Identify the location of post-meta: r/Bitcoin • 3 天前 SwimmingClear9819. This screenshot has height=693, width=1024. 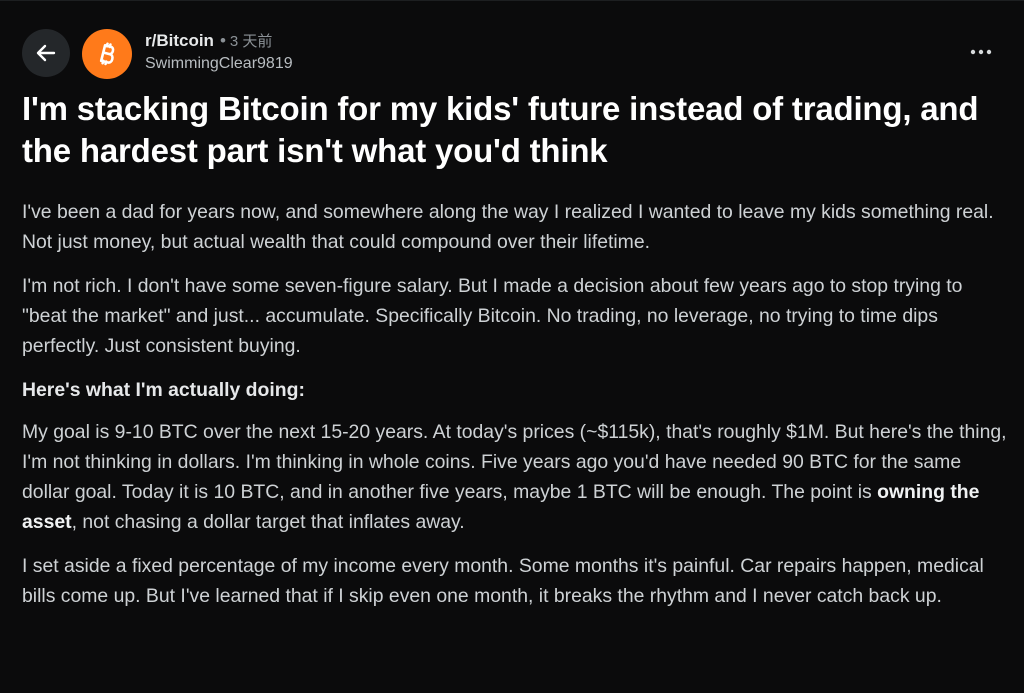
(219, 52).